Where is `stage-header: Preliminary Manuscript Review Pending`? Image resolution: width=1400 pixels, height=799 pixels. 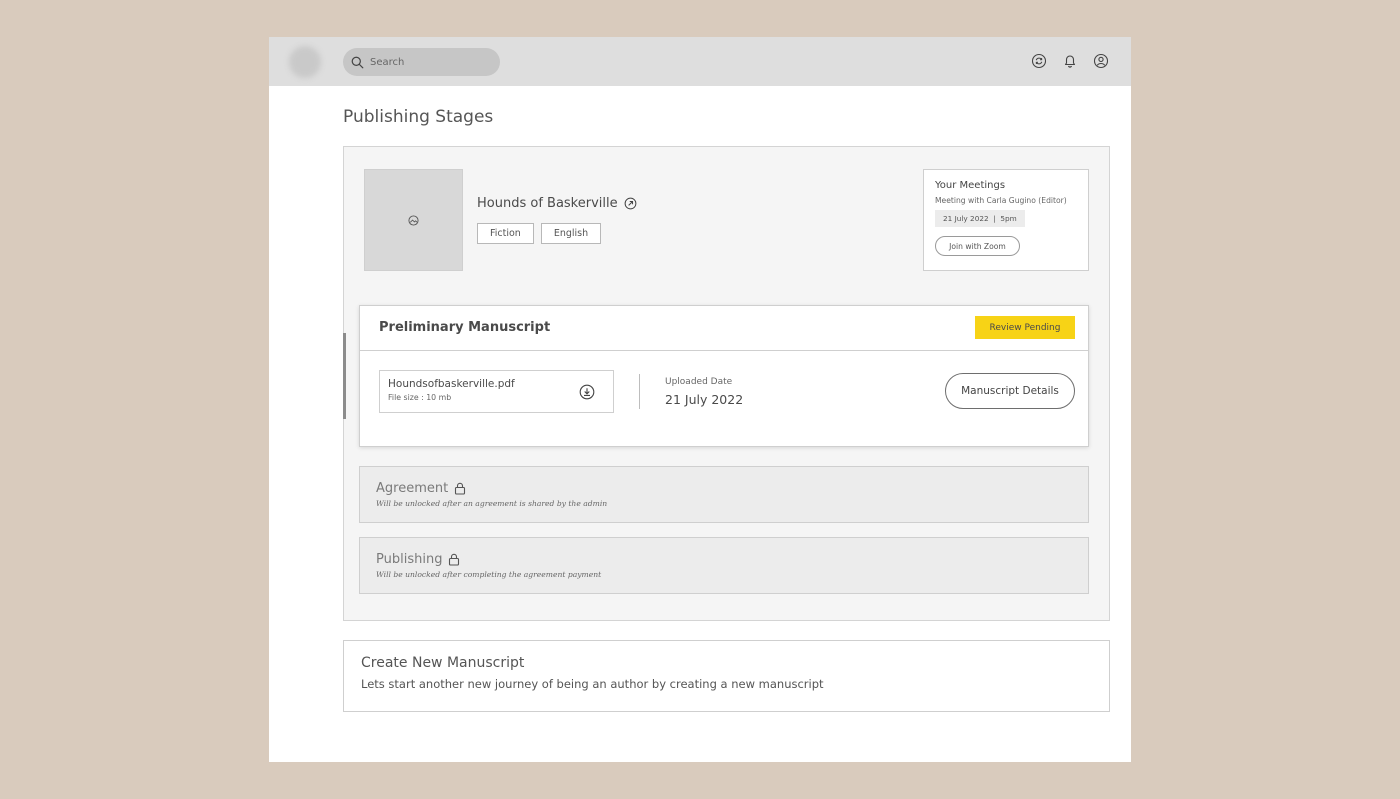
stage-header: Preliminary Manuscript Review Pending is located at coordinates (724, 328).